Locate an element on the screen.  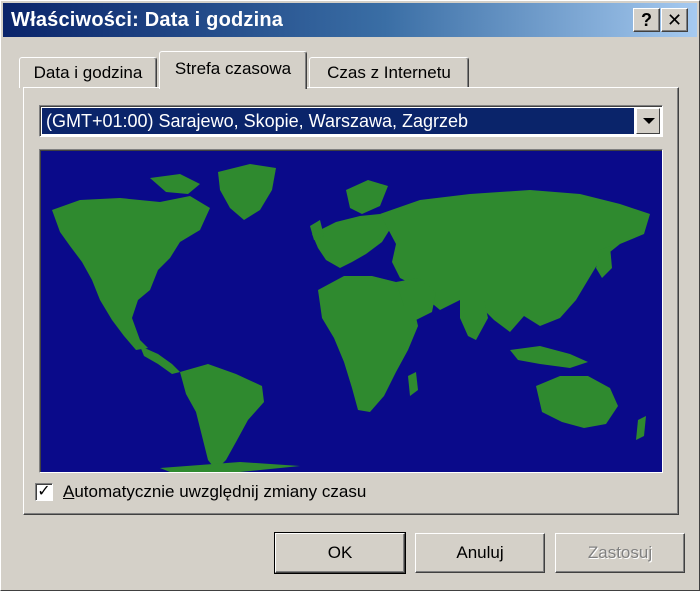
antarctica-shape is located at coordinates (230, 467).